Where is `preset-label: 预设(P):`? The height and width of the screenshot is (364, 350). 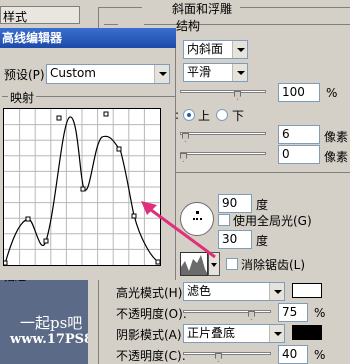 preset-label: 预设(P): is located at coordinates (26, 75).